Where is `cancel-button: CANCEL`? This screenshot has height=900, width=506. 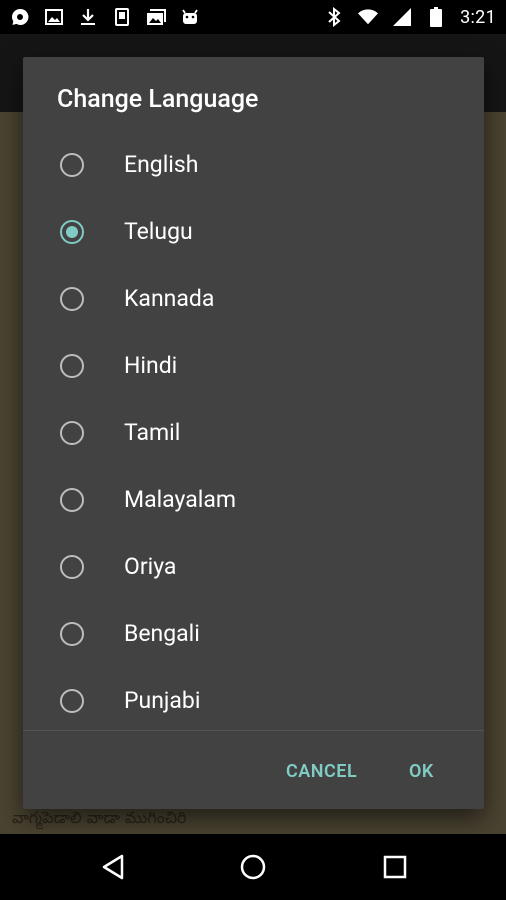 cancel-button: CANCEL is located at coordinates (321, 771).